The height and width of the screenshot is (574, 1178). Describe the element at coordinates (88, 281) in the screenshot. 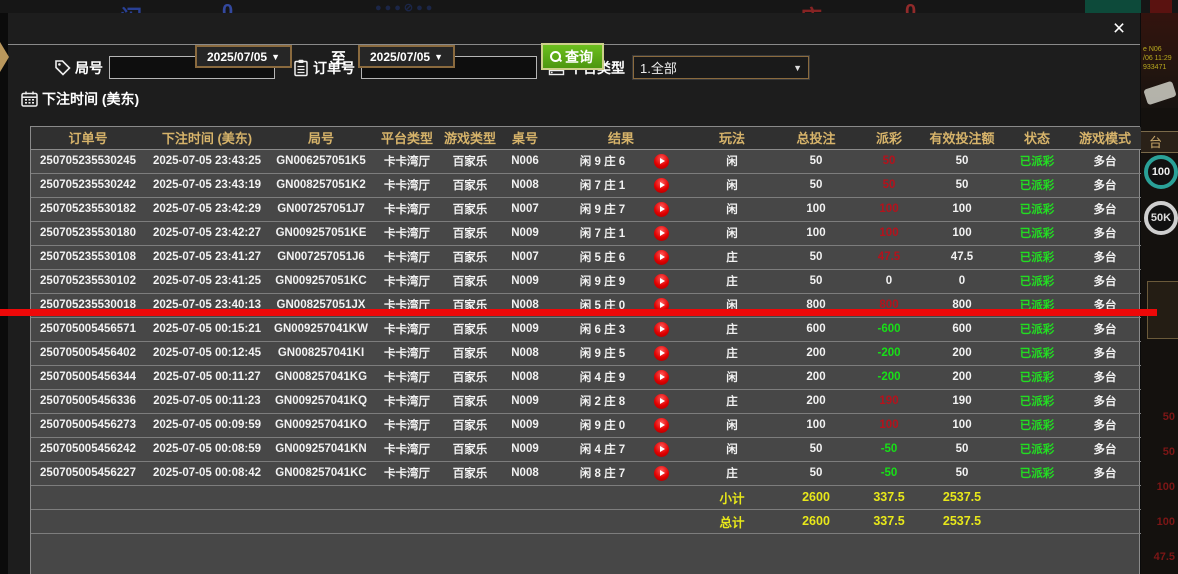

I see `order-cell: 250705235530102` at that location.